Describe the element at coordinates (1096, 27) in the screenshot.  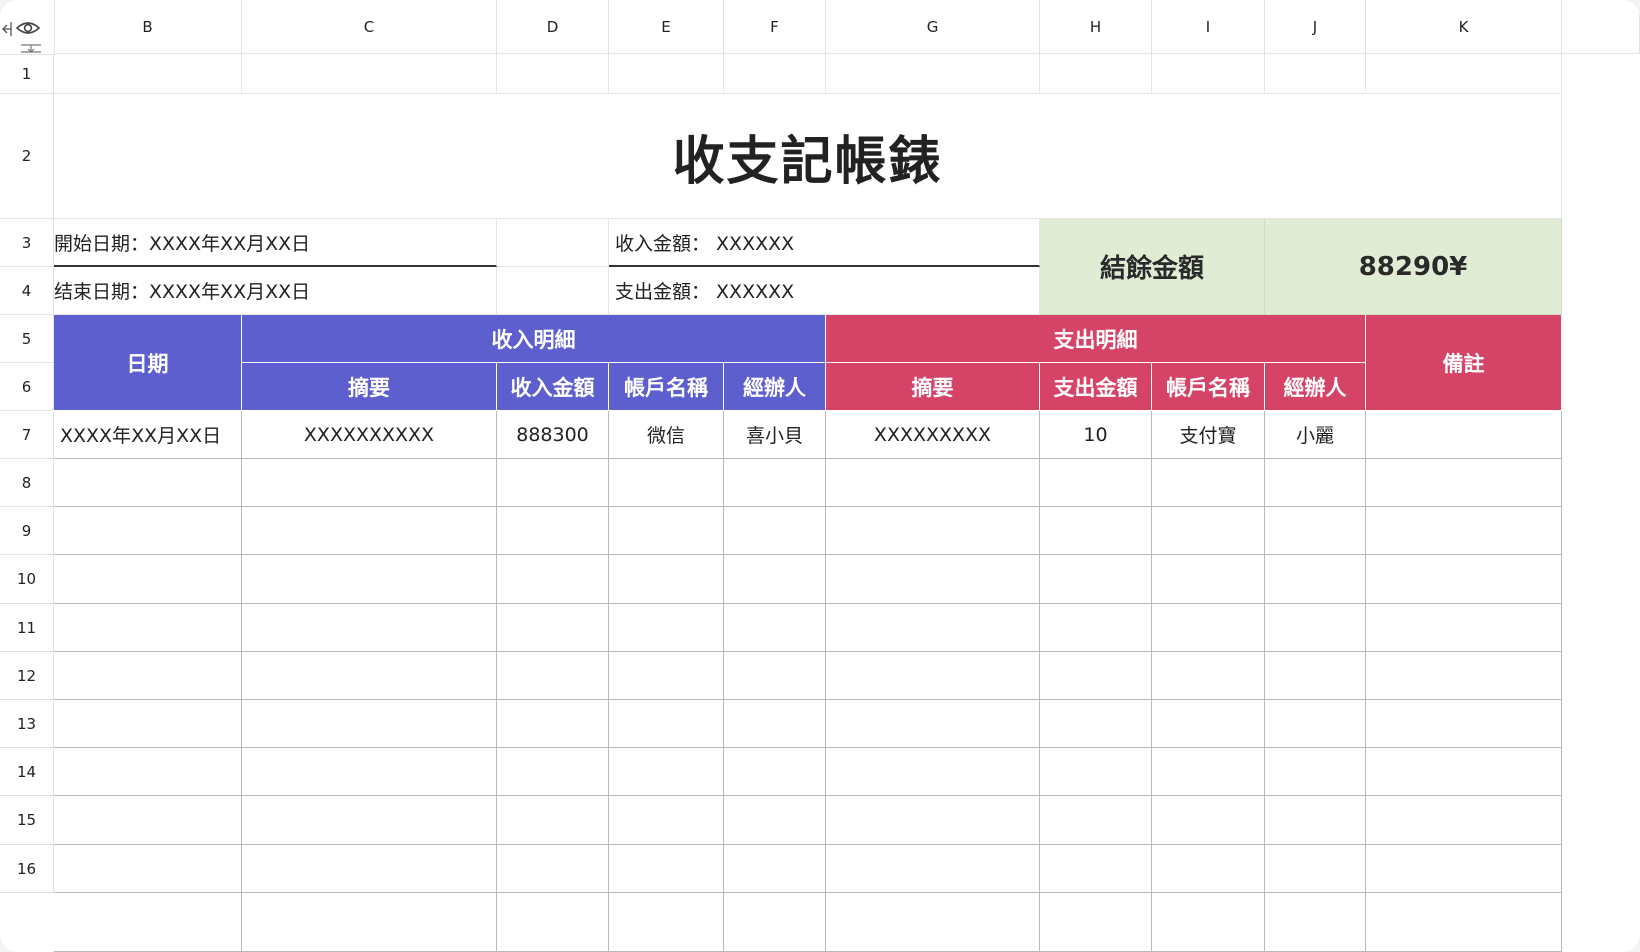
I see `column-header-h: H` at that location.